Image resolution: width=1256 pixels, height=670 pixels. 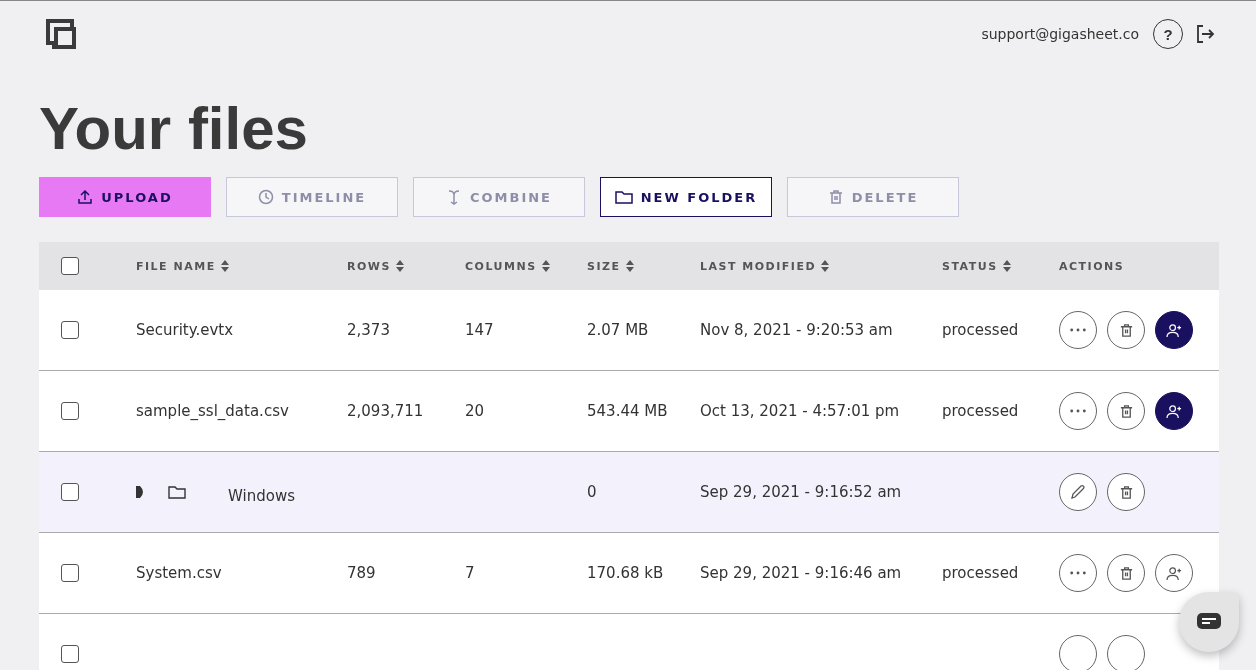 What do you see at coordinates (386, 411) in the screenshot?
I see `table-cell-text: 2,093,711` at bounding box center [386, 411].